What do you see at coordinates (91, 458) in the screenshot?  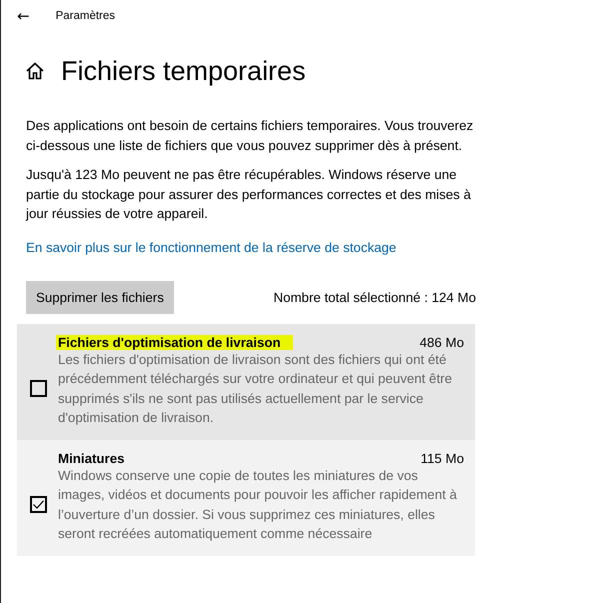 I see `category-name: Miniatures` at bounding box center [91, 458].